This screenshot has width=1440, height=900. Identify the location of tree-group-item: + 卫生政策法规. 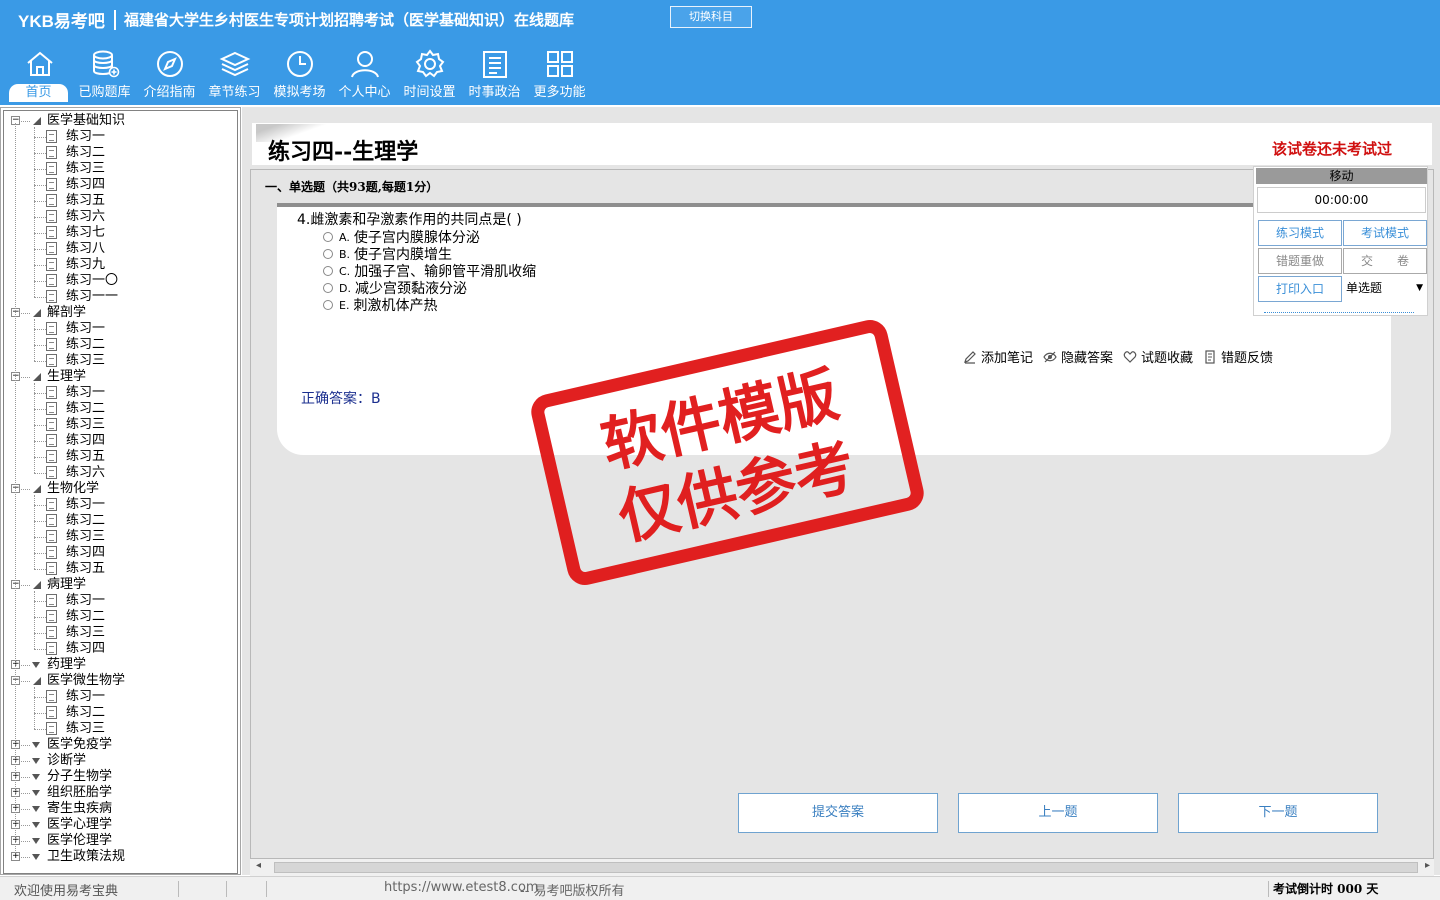
(119, 857).